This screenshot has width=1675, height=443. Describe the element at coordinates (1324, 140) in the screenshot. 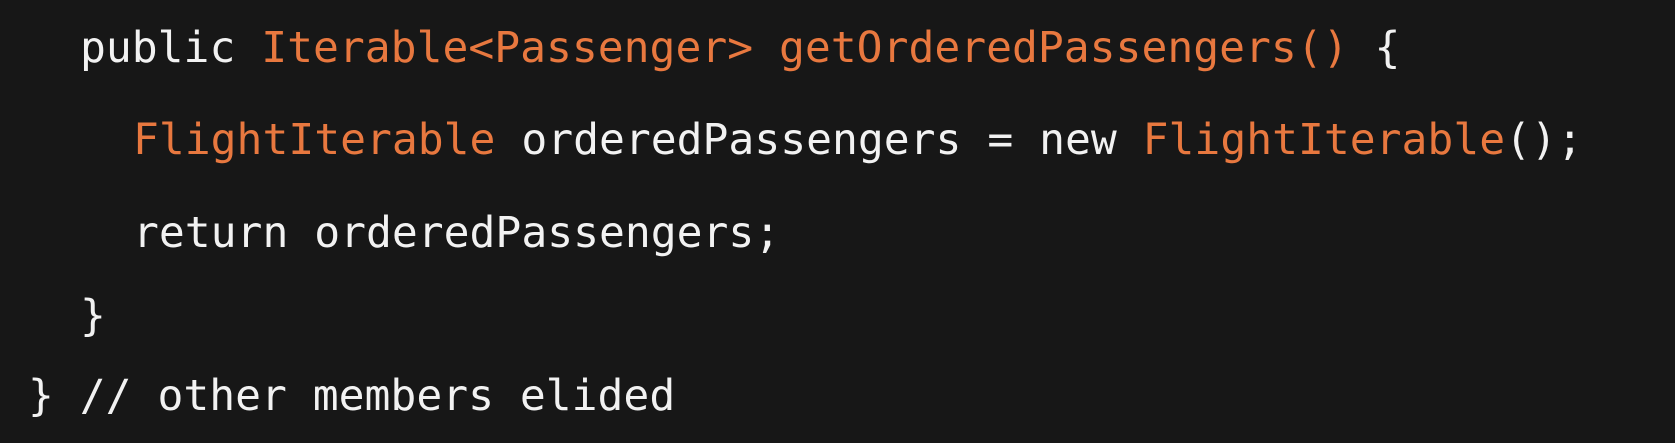

I see `constructor-name: FlightIterable` at that location.